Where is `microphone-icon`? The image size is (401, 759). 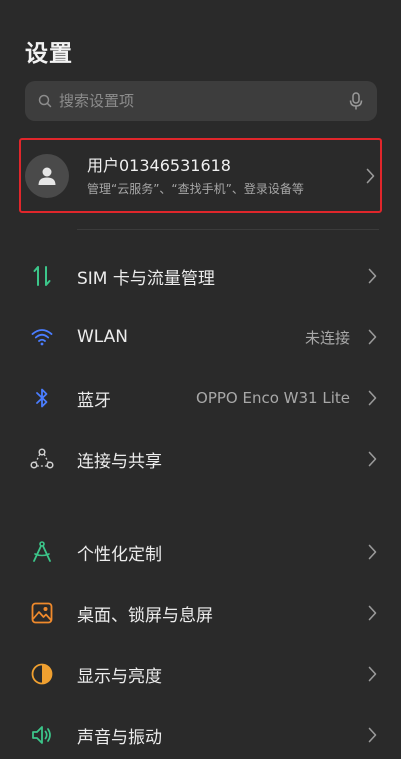 microphone-icon is located at coordinates (356, 101).